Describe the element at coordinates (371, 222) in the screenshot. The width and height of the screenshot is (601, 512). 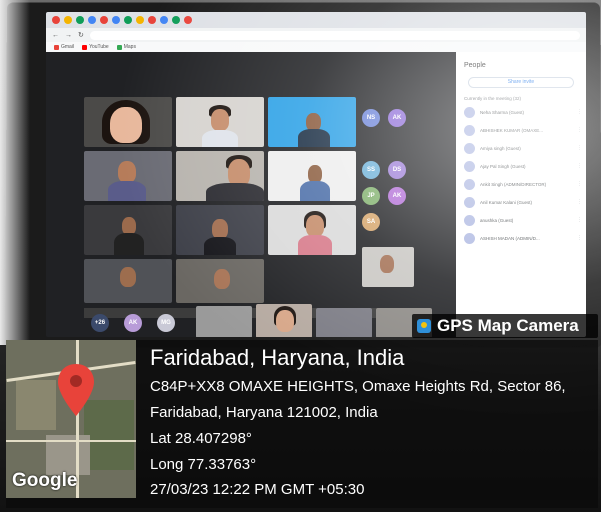
I see `participant-avatar: SA` at that location.